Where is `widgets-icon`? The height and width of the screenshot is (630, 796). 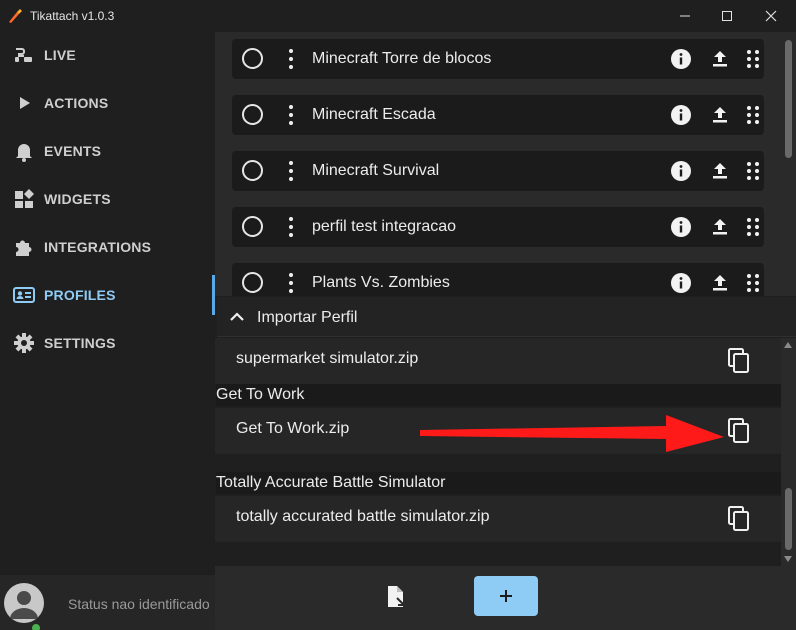
widgets-icon is located at coordinates (24, 199).